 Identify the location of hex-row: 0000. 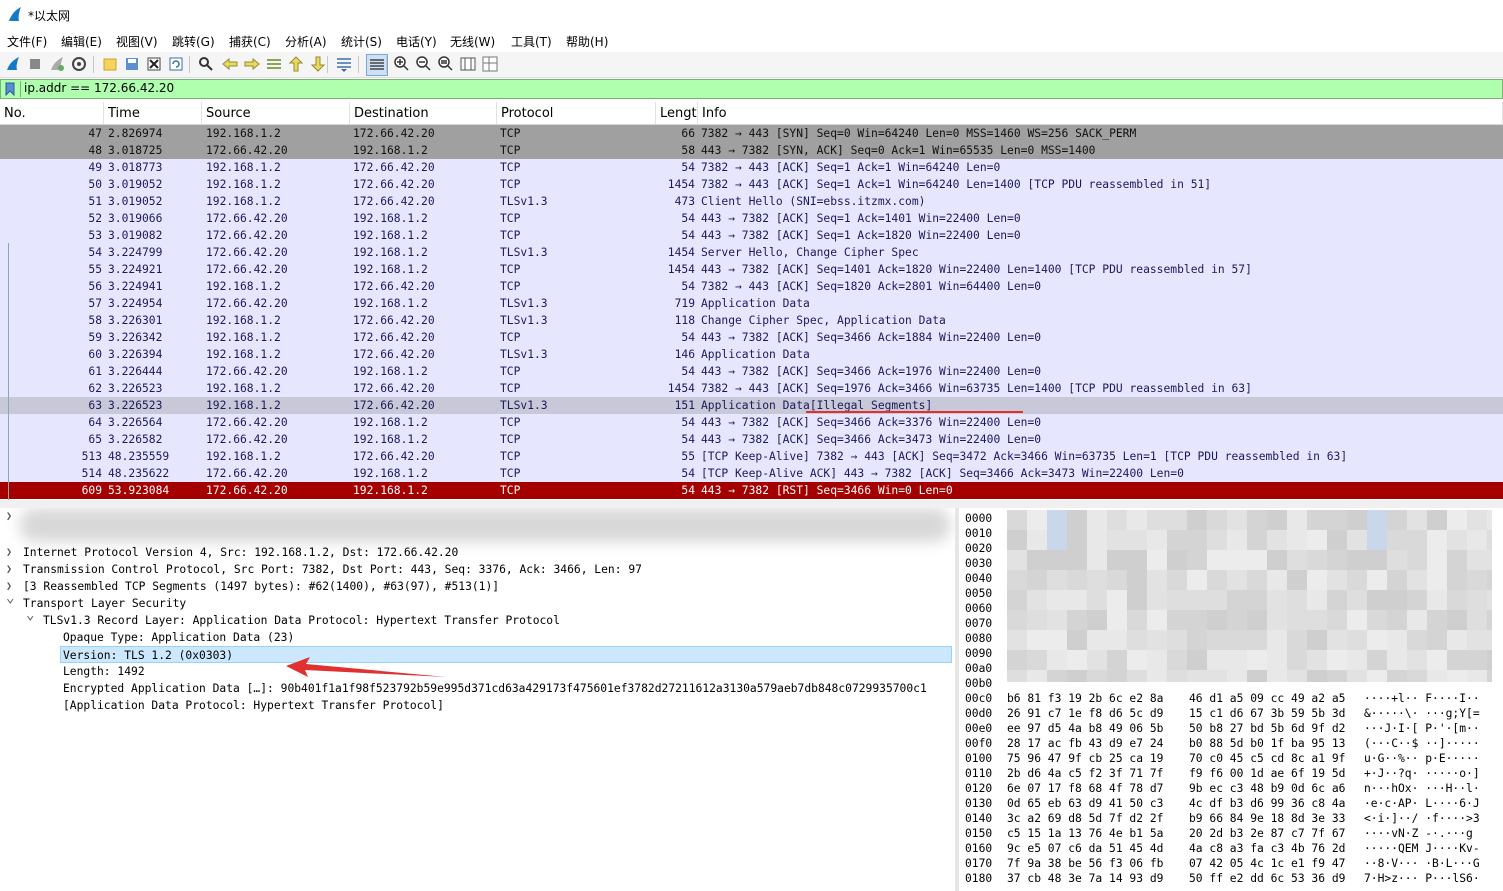
(1231, 518).